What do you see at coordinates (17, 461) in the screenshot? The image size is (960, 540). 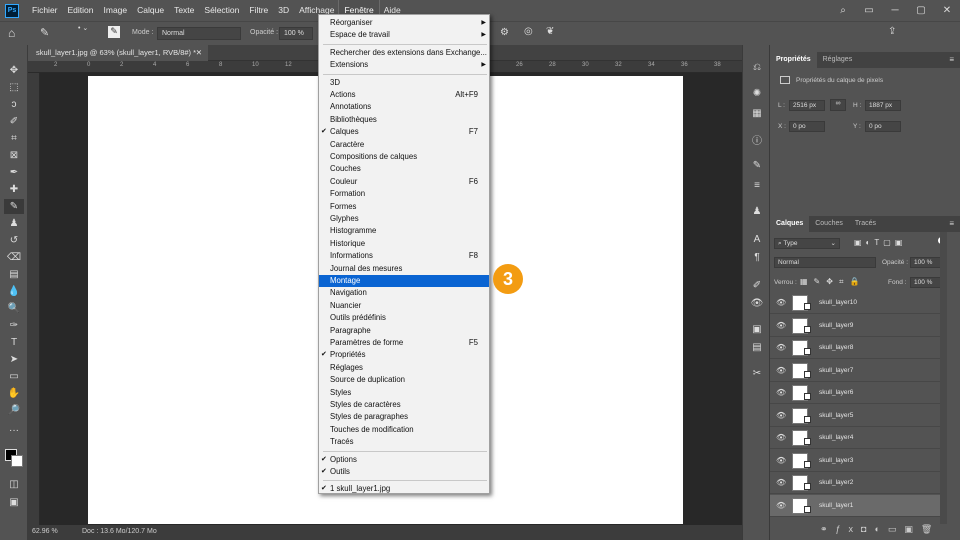 I see `background-color` at bounding box center [17, 461].